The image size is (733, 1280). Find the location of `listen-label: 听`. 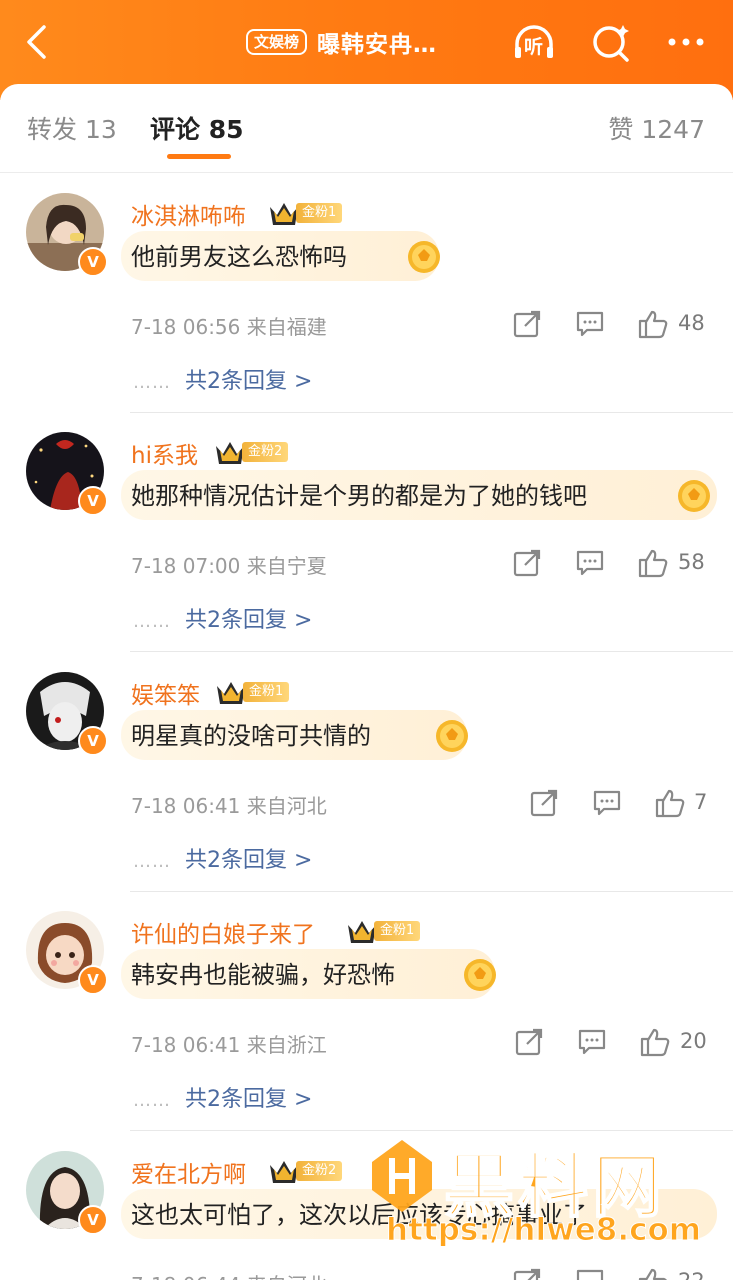

listen-label: 听 is located at coordinates (534, 47).